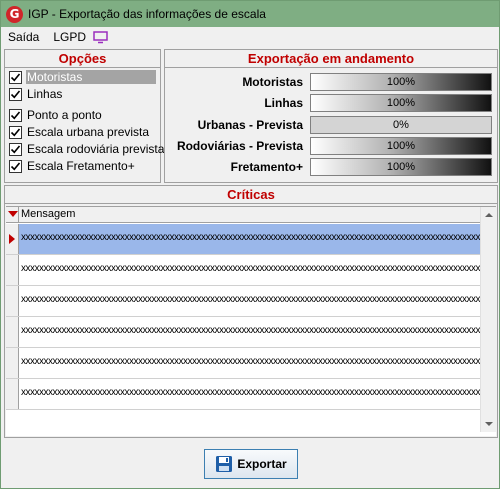 The height and width of the screenshot is (489, 500). I want to click on scroll-down-button, so click(489, 424).